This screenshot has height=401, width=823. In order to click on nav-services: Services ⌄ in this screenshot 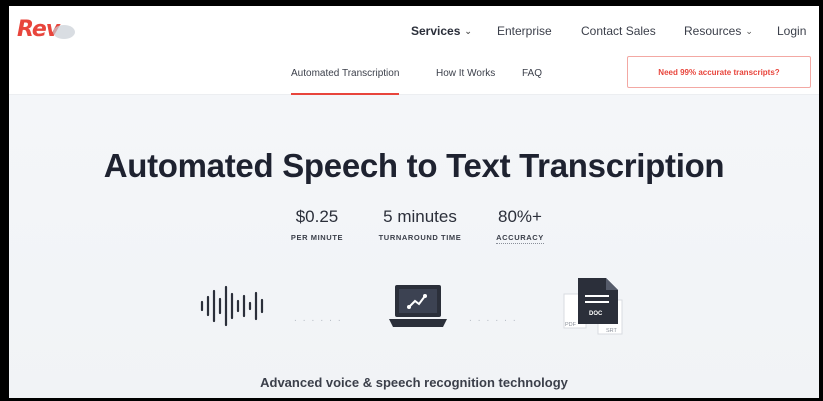, I will do `click(441, 31)`.